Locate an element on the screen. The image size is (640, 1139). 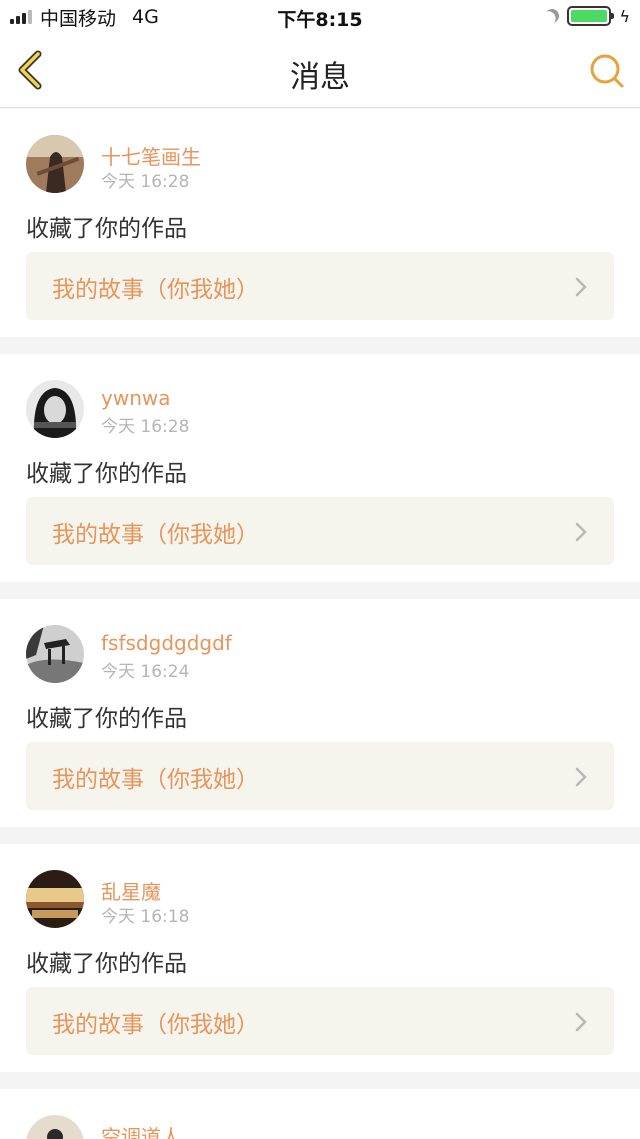
message-time: 今天 16:18 is located at coordinates (145, 917).